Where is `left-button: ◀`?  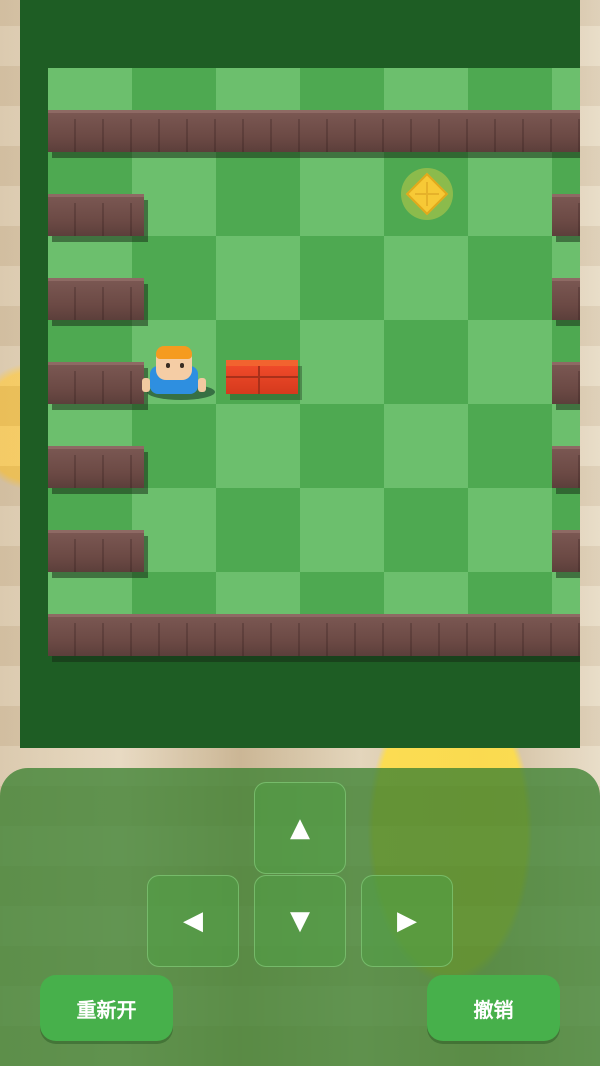 left-button: ◀ is located at coordinates (193, 921).